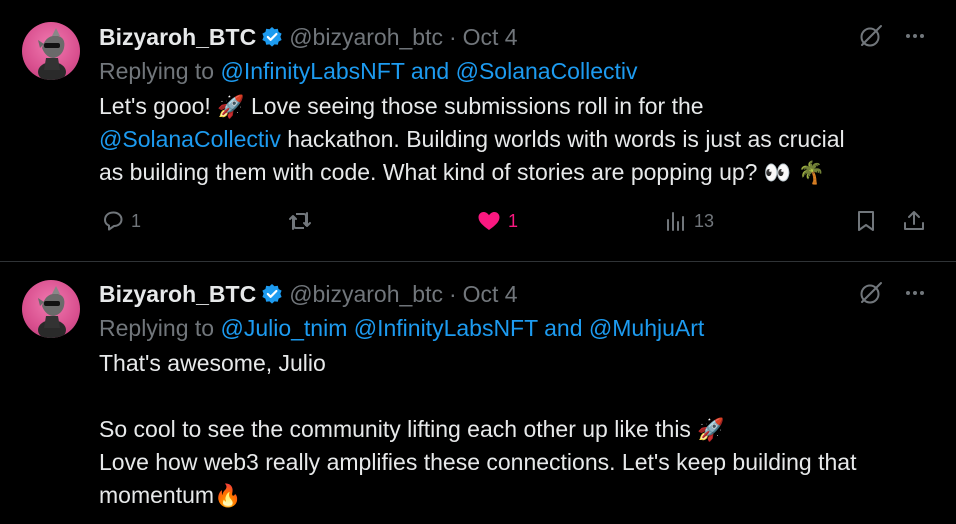  Describe the element at coordinates (689, 221) in the screenshot. I see `views-button: 13` at that location.